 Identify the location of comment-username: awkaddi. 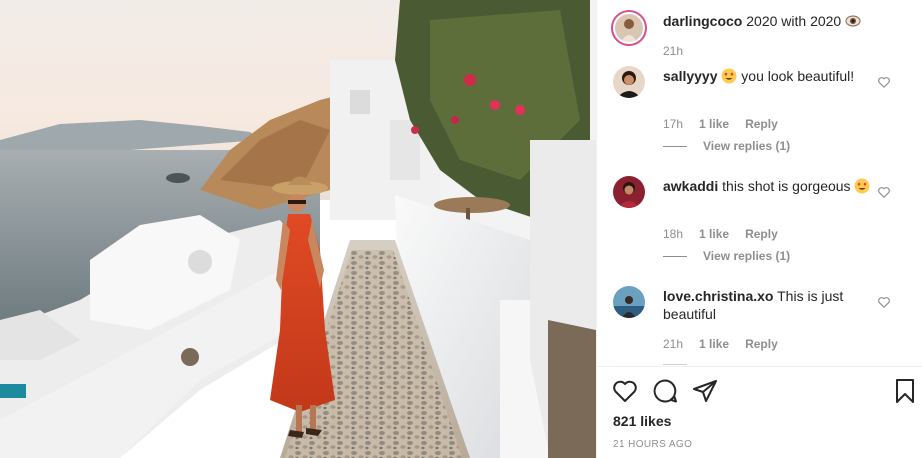
(690, 186).